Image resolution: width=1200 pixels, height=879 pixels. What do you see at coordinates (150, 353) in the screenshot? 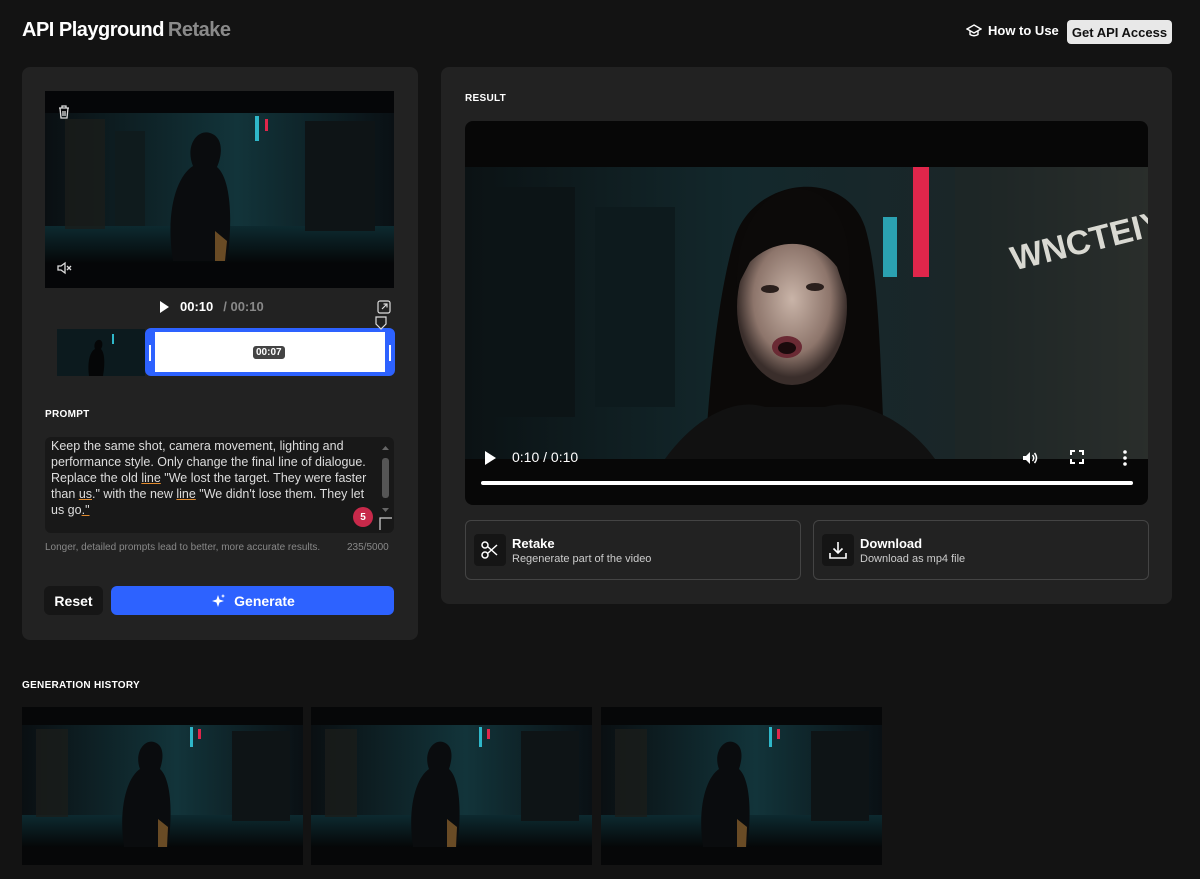
I see `trim-handle-left` at bounding box center [150, 353].